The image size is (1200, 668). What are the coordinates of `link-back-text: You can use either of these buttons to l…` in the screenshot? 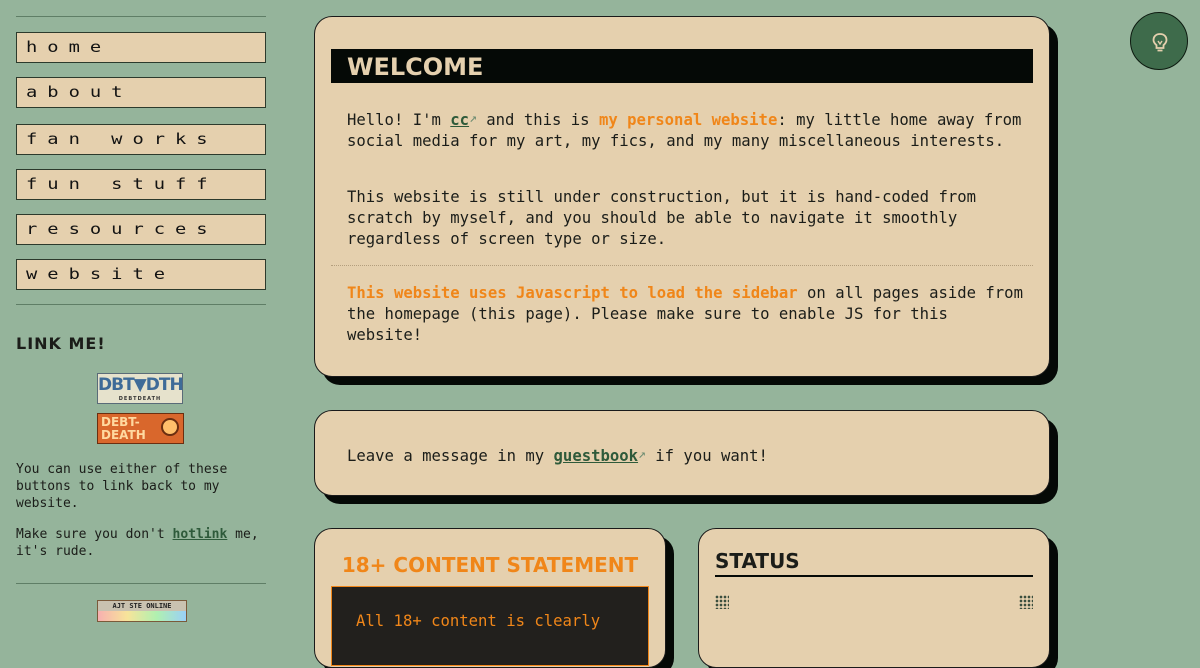 It's located at (122, 486).